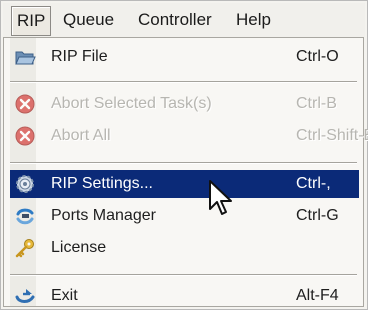 This screenshot has height=312, width=368. What do you see at coordinates (221, 199) in the screenshot?
I see `mouse-pointer-icon` at bounding box center [221, 199].